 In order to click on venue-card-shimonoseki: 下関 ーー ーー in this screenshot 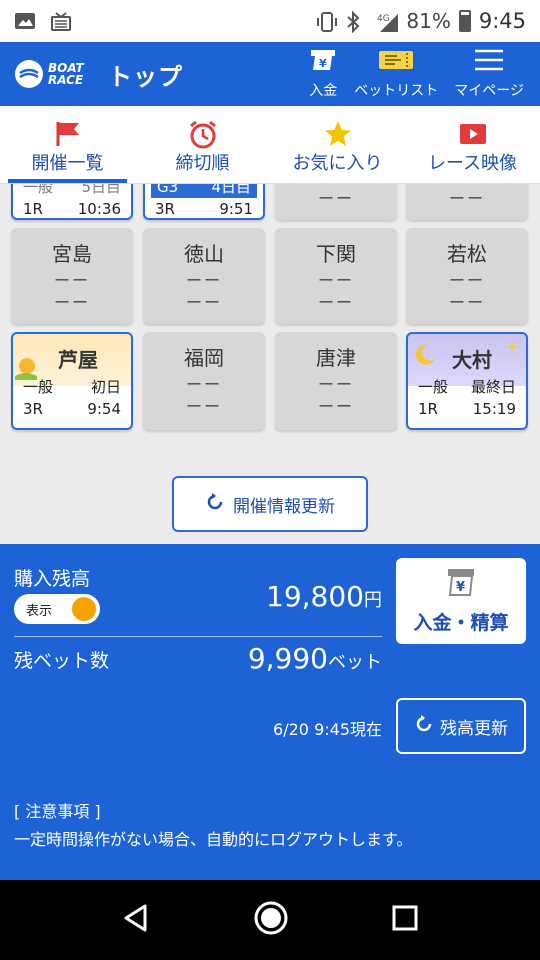, I will do `click(336, 276)`.